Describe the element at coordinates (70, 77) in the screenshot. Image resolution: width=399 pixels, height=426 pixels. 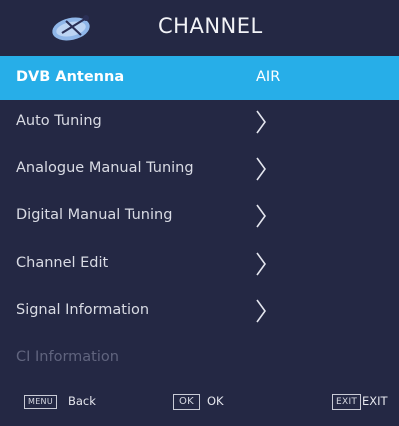
I see `menu-item-label: DVB Antenna` at that location.